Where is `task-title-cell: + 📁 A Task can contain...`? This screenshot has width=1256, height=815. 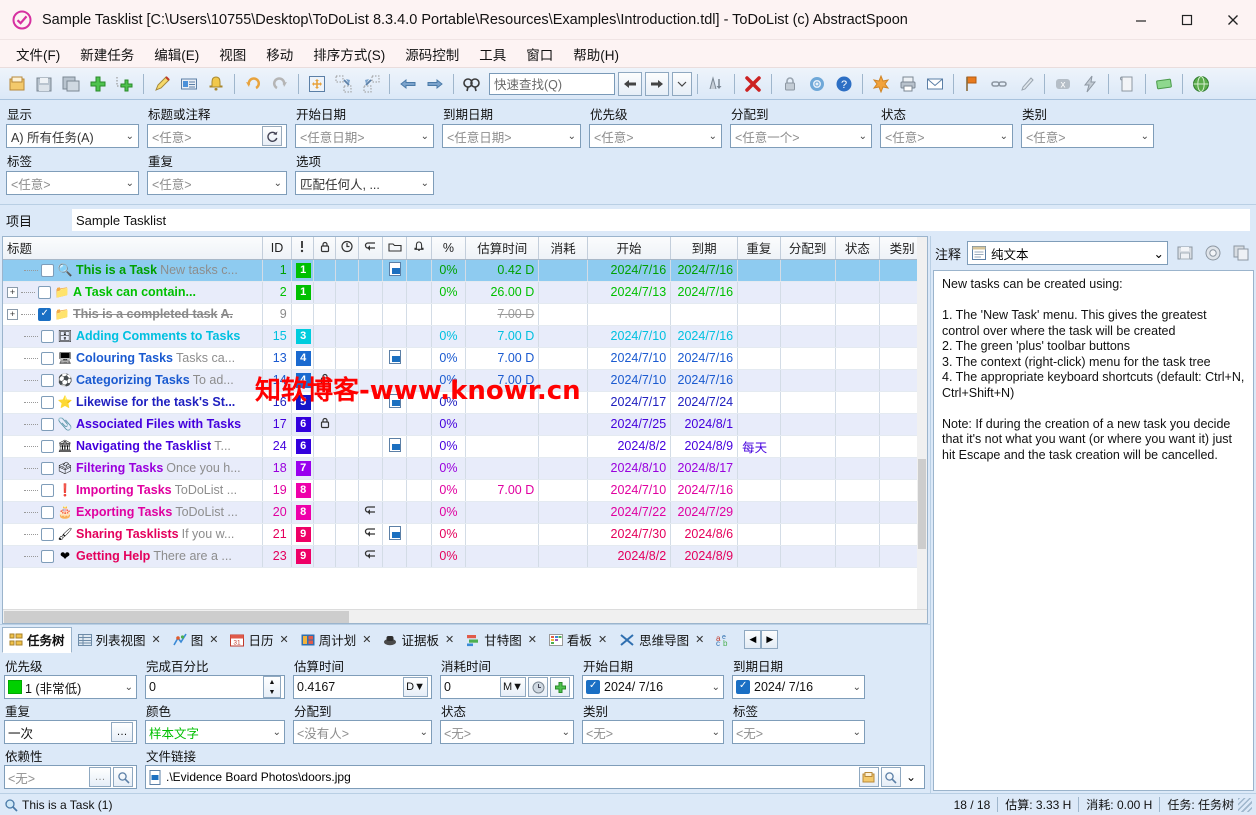 task-title-cell: + 📁 A Task can contain... is located at coordinates (133, 292).